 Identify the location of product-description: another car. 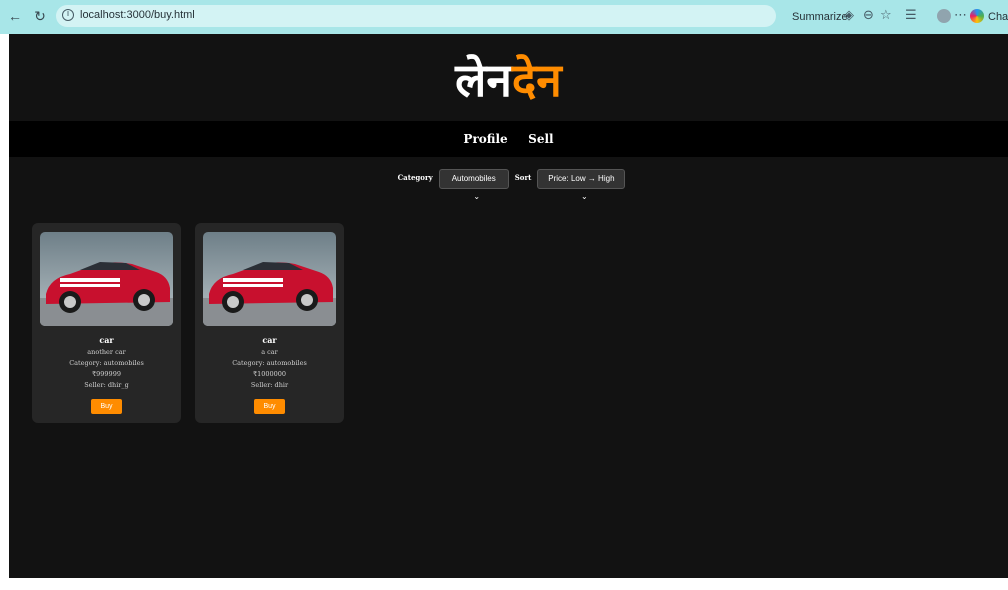
(106, 352).